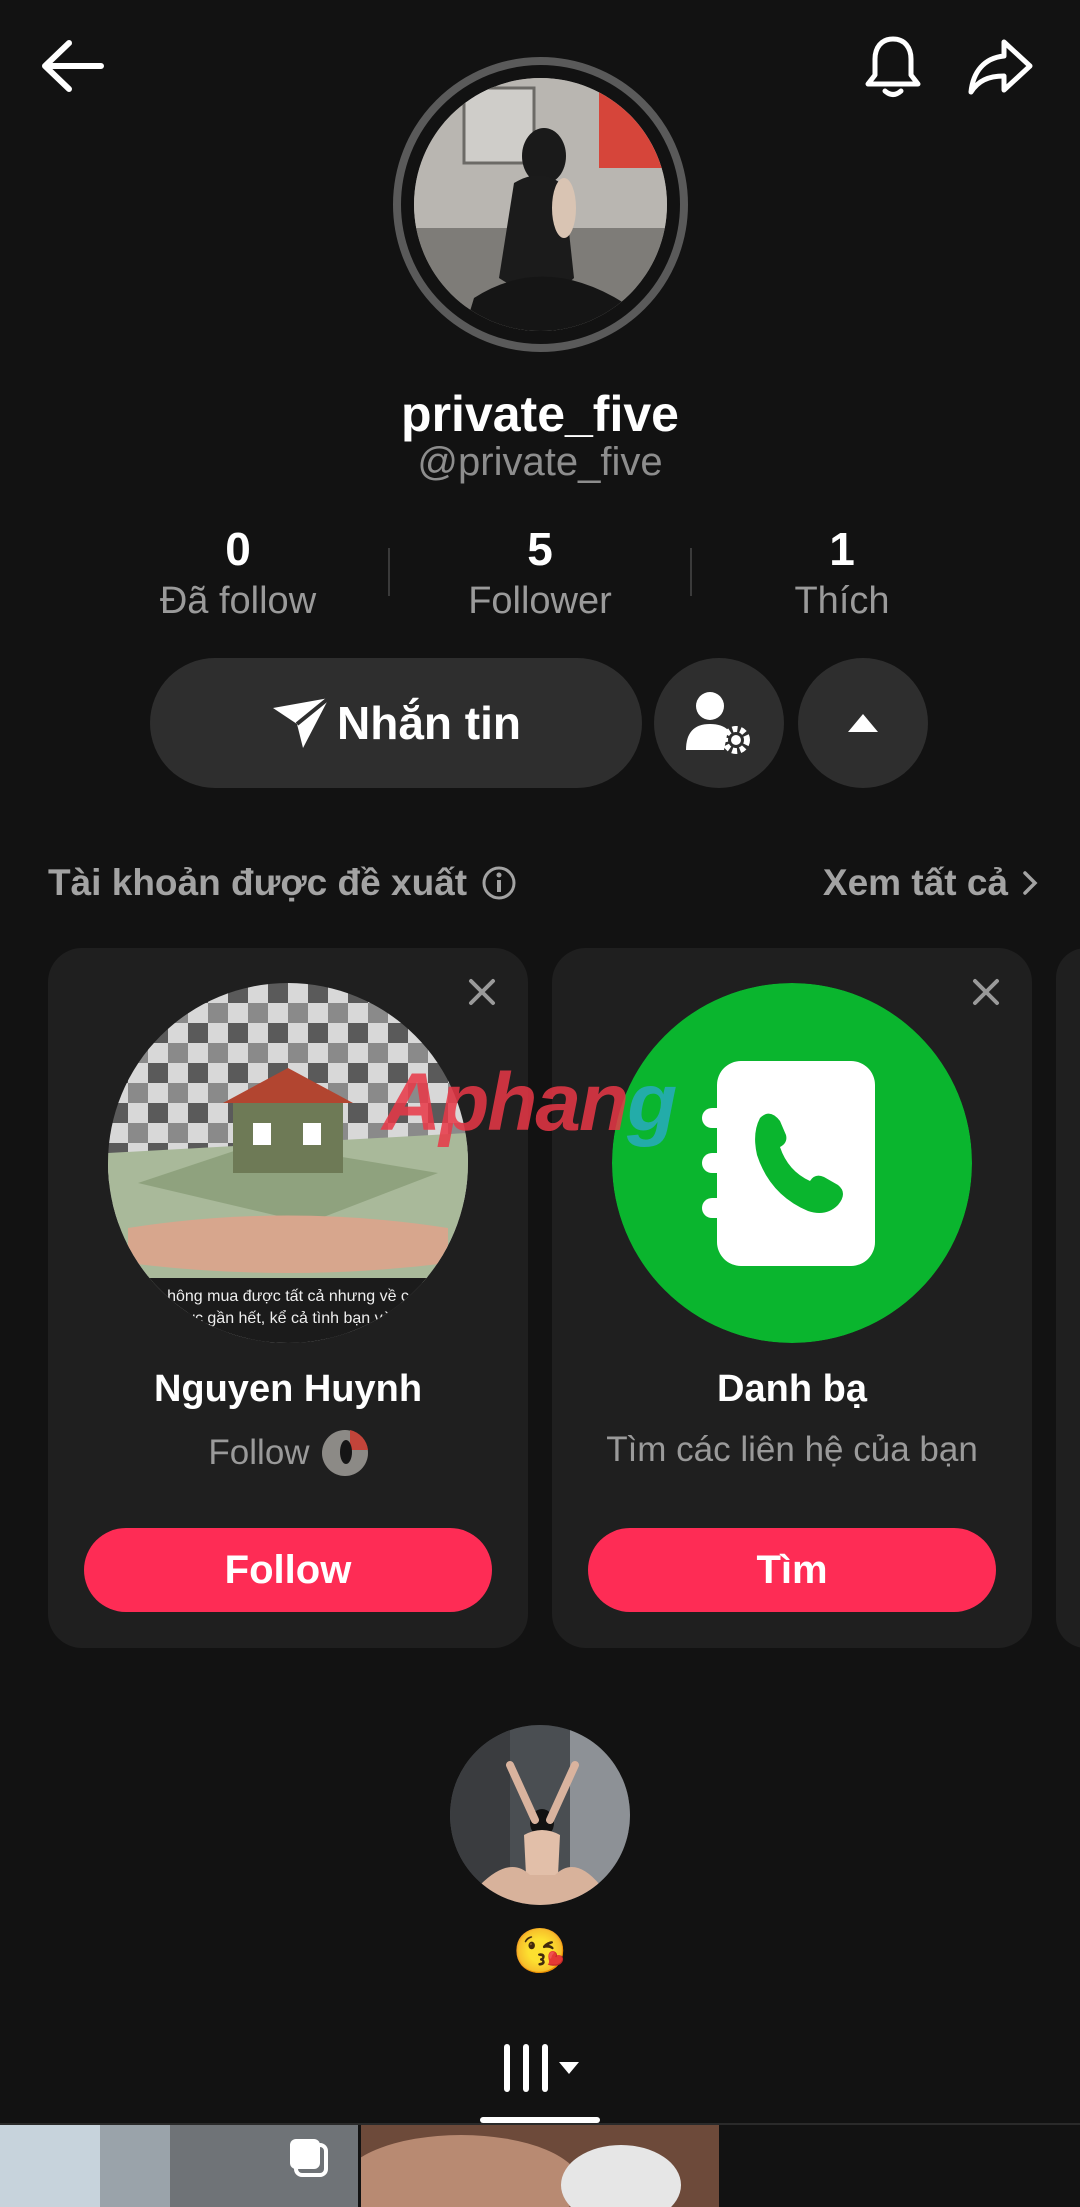 Image resolution: width=1080 pixels, height=2207 pixels. Describe the element at coordinates (499, 883) in the screenshot. I see `info-icon` at that location.